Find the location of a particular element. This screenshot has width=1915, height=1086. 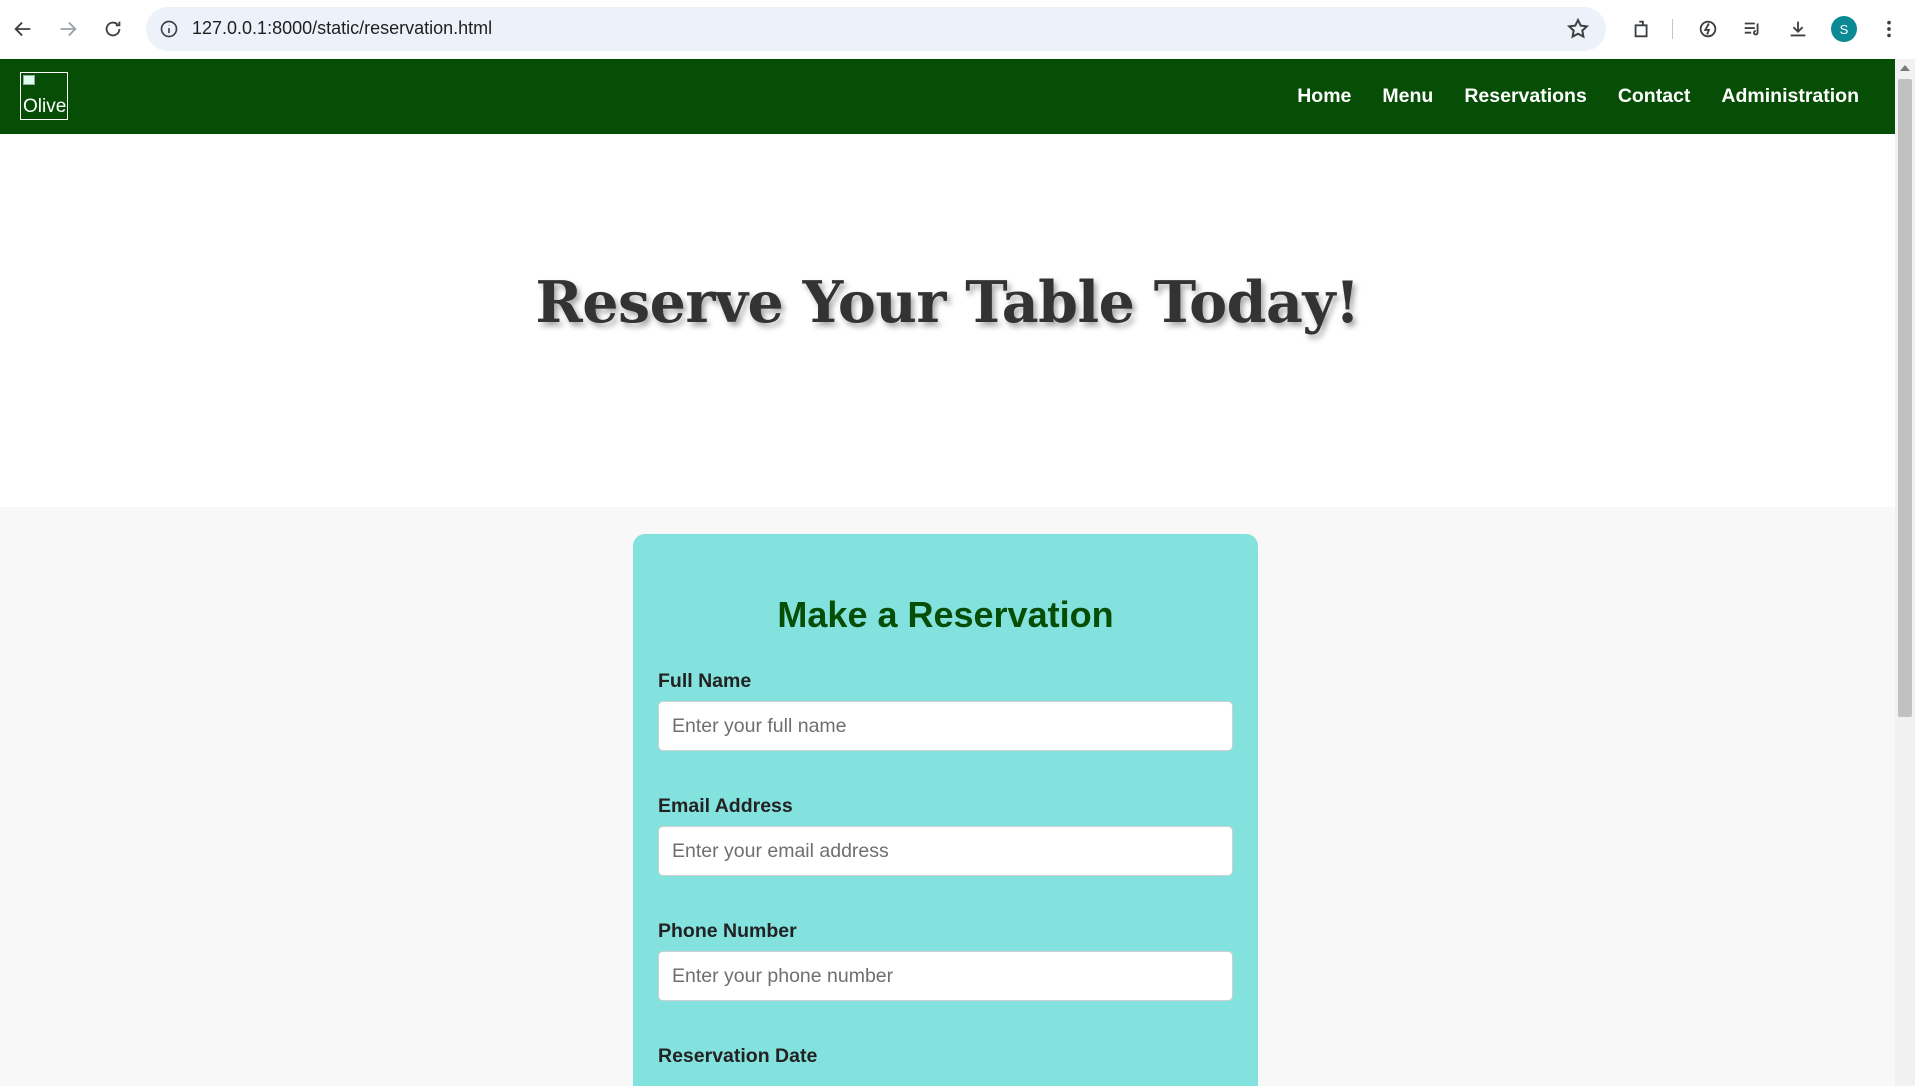

full-name-input is located at coordinates (945, 726).